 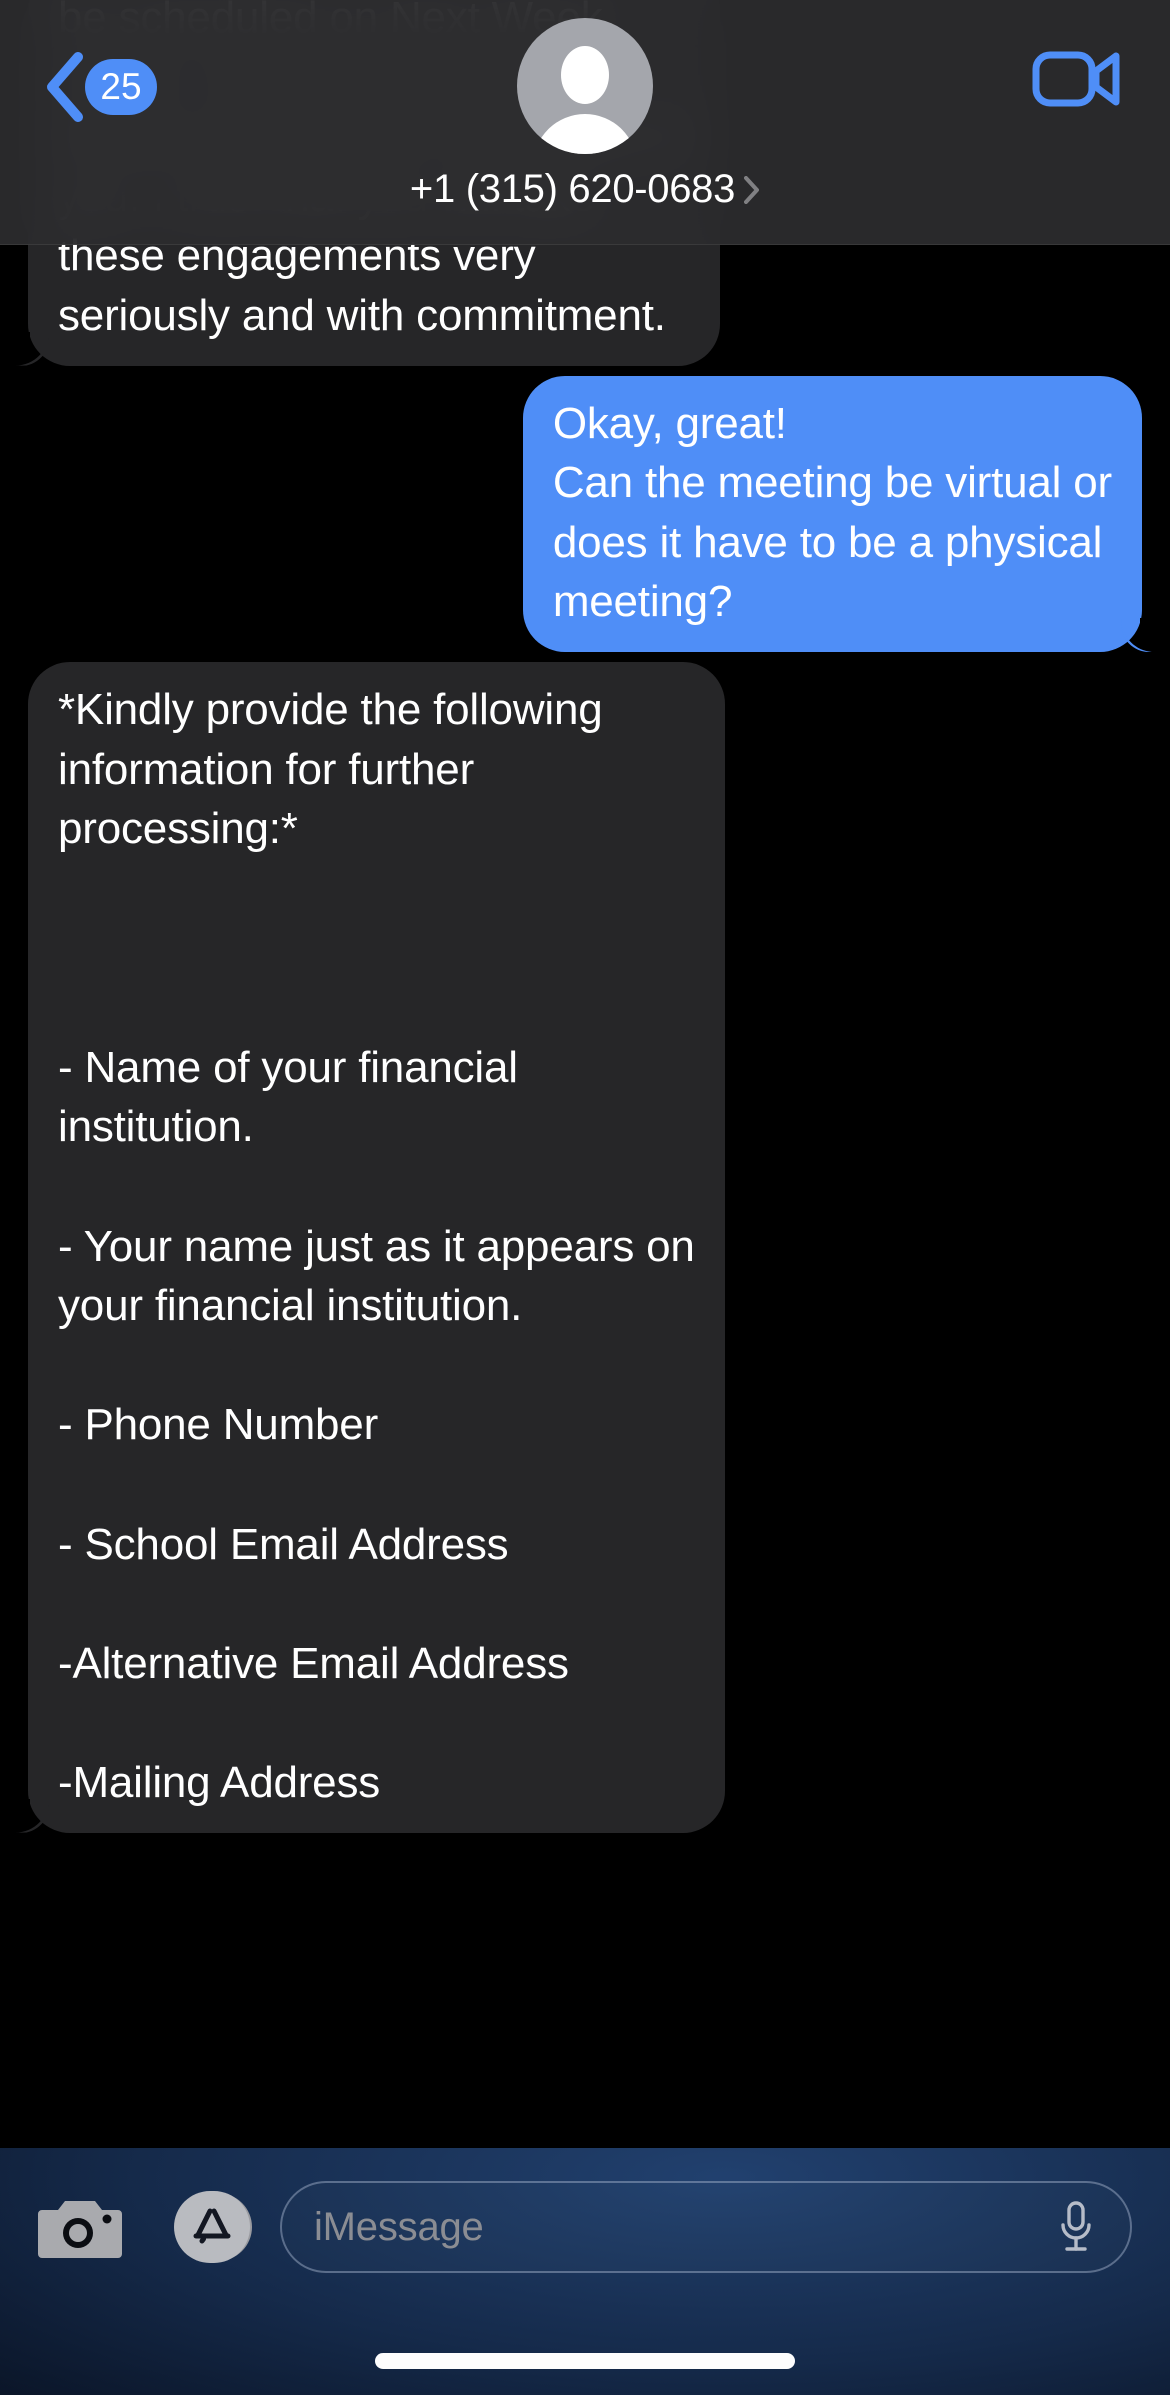 I want to click on chevron-right-icon, so click(x=752, y=189).